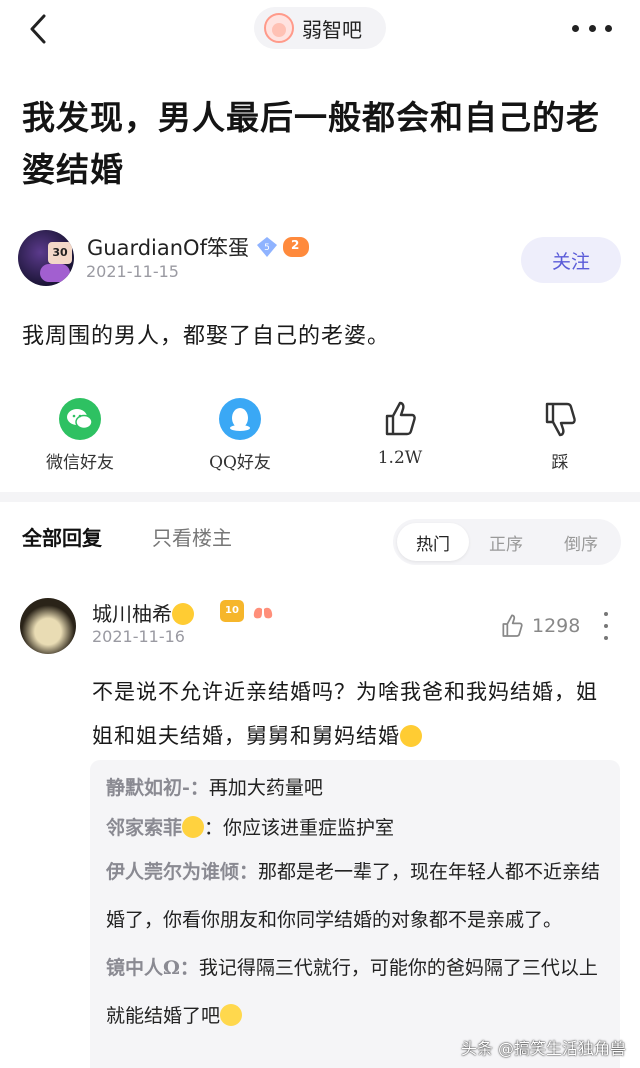 Image resolution: width=640 pixels, height=1068 pixels. I want to click on top-bar: 弱智吧, so click(320, 29).